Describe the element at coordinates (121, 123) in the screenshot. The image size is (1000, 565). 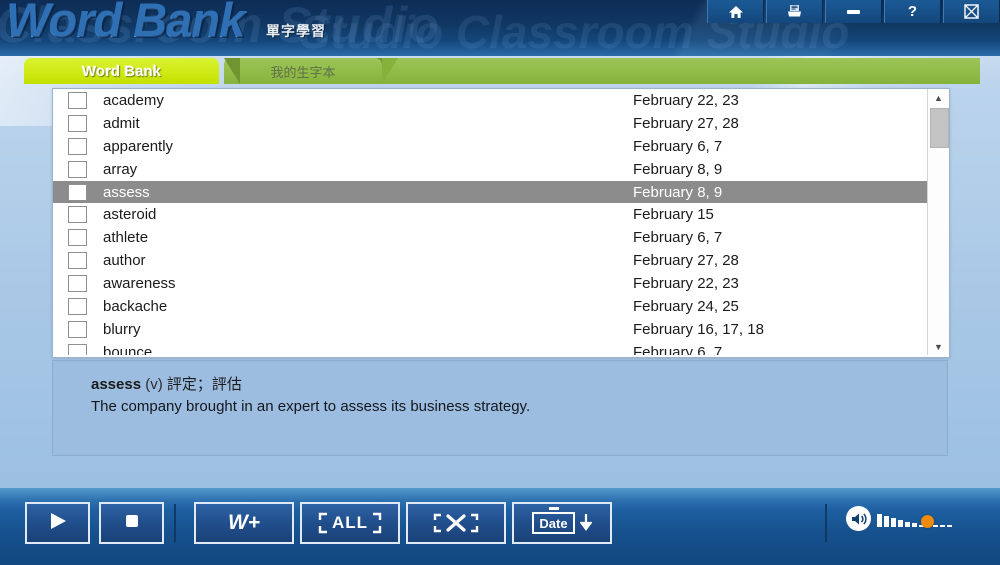
I see `word-cell: admit` at that location.